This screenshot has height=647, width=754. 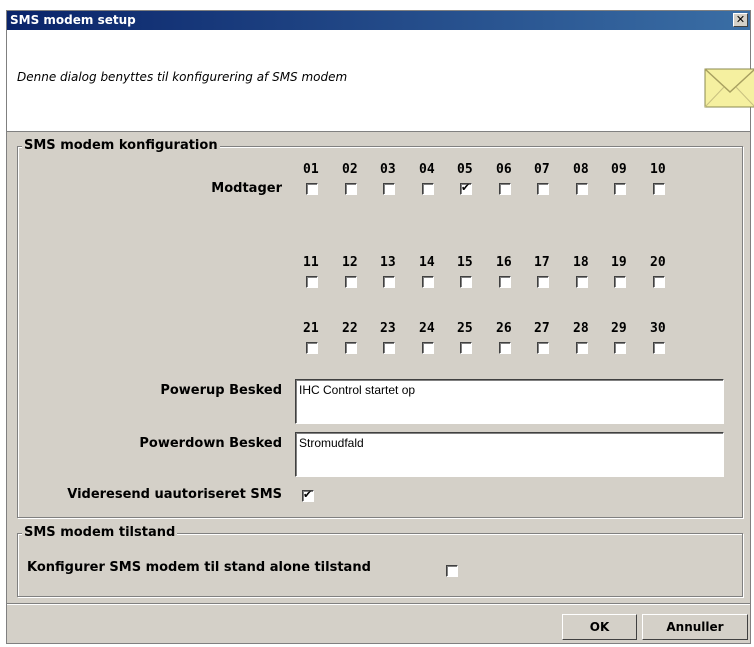 What do you see at coordinates (504, 328) in the screenshot?
I see `receiver-number: 26` at bounding box center [504, 328].